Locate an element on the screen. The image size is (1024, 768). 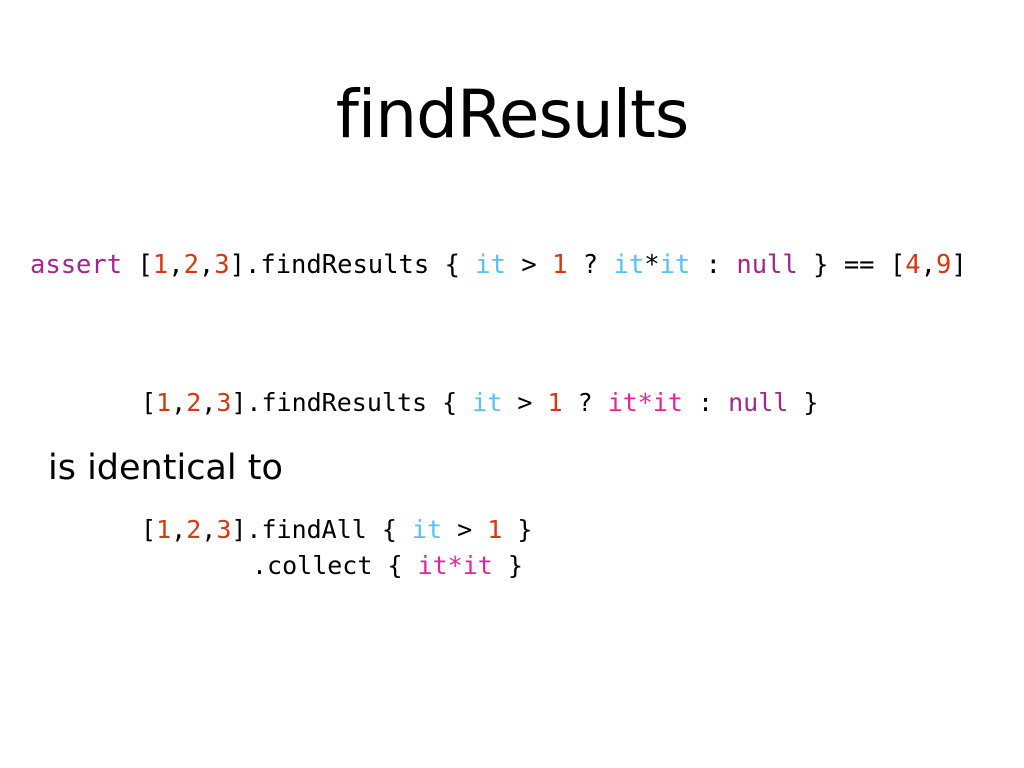
code-line-collect: .collect { it*it } is located at coordinates (387, 566).